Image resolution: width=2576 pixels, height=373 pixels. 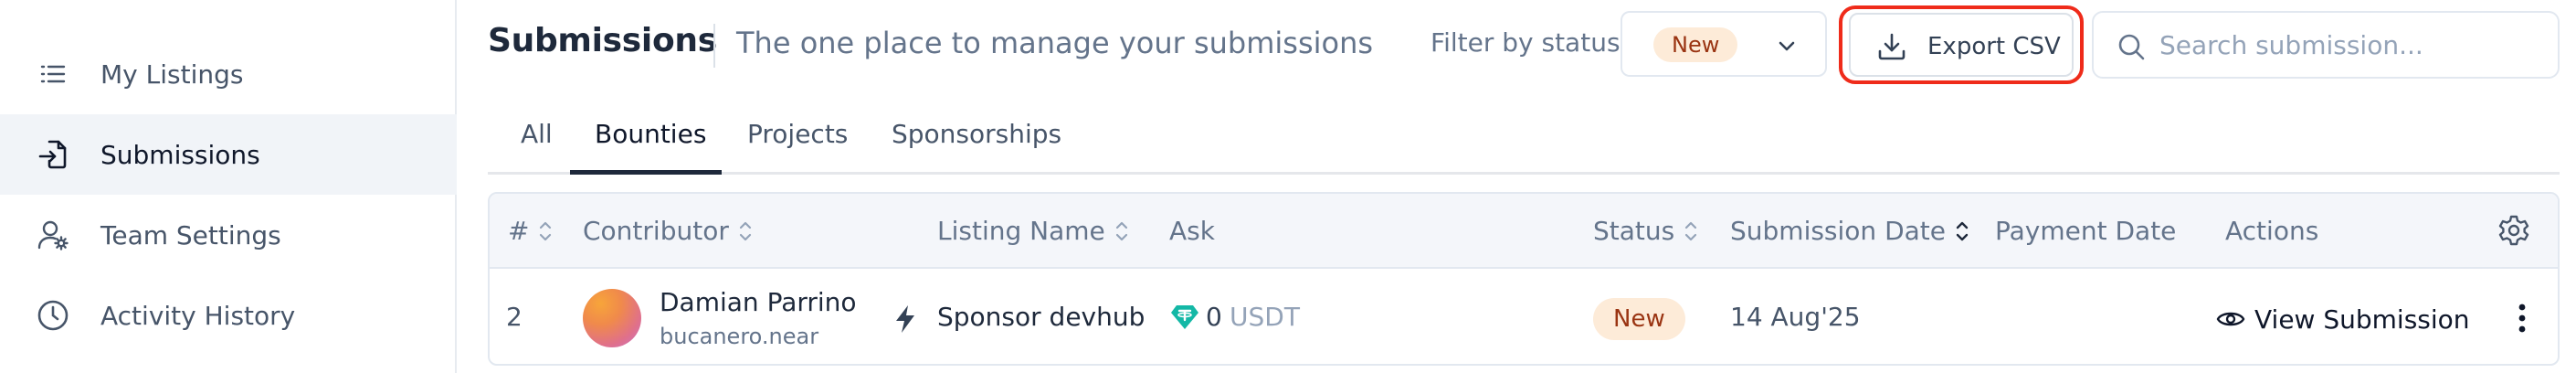 What do you see at coordinates (1055, 43) in the screenshot?
I see `page-subtitle: The one place to manage your submissions` at bounding box center [1055, 43].